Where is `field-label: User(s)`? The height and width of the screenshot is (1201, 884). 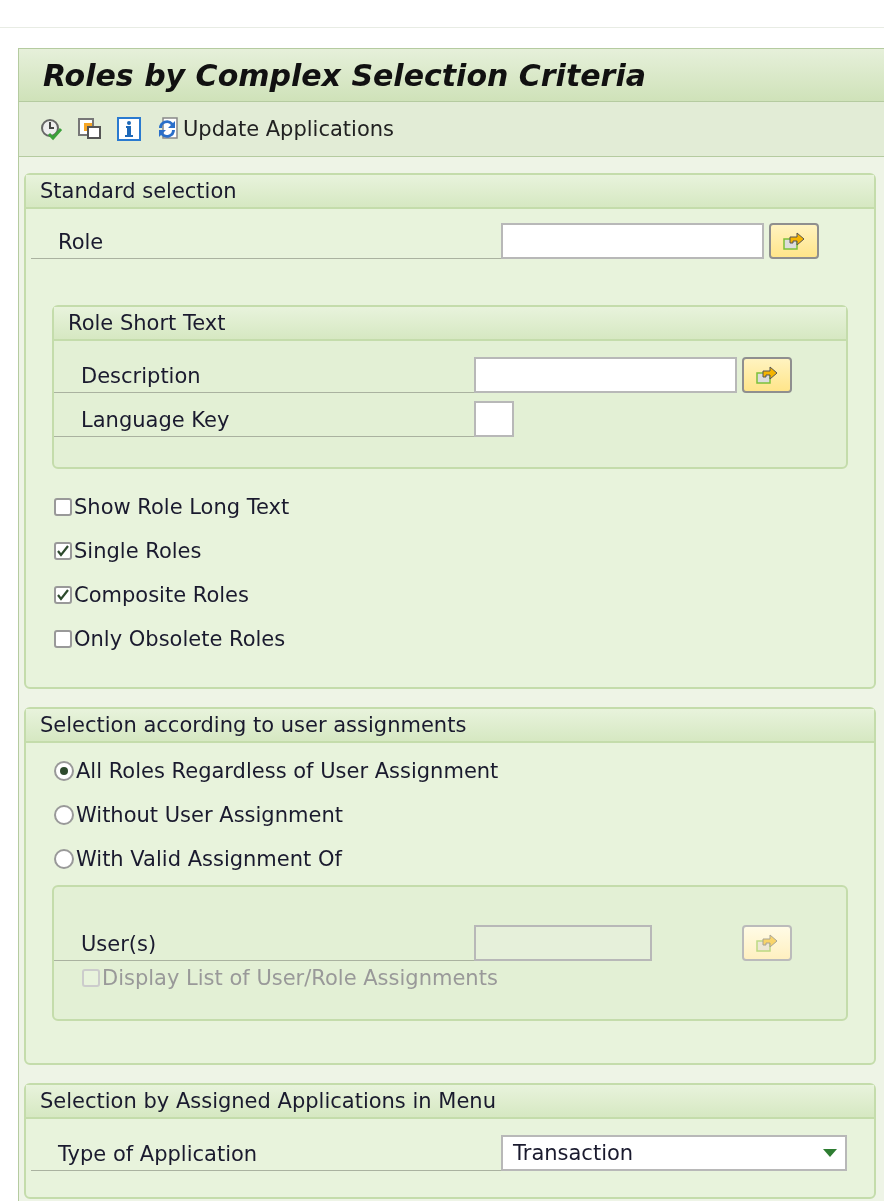 field-label: User(s) is located at coordinates (264, 946).